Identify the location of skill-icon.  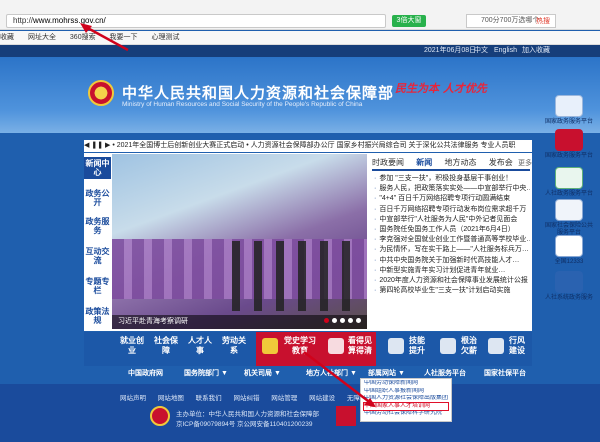
(396, 346).